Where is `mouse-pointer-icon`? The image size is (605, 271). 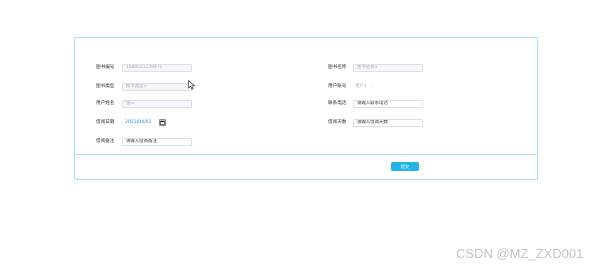 mouse-pointer-icon is located at coordinates (192, 85).